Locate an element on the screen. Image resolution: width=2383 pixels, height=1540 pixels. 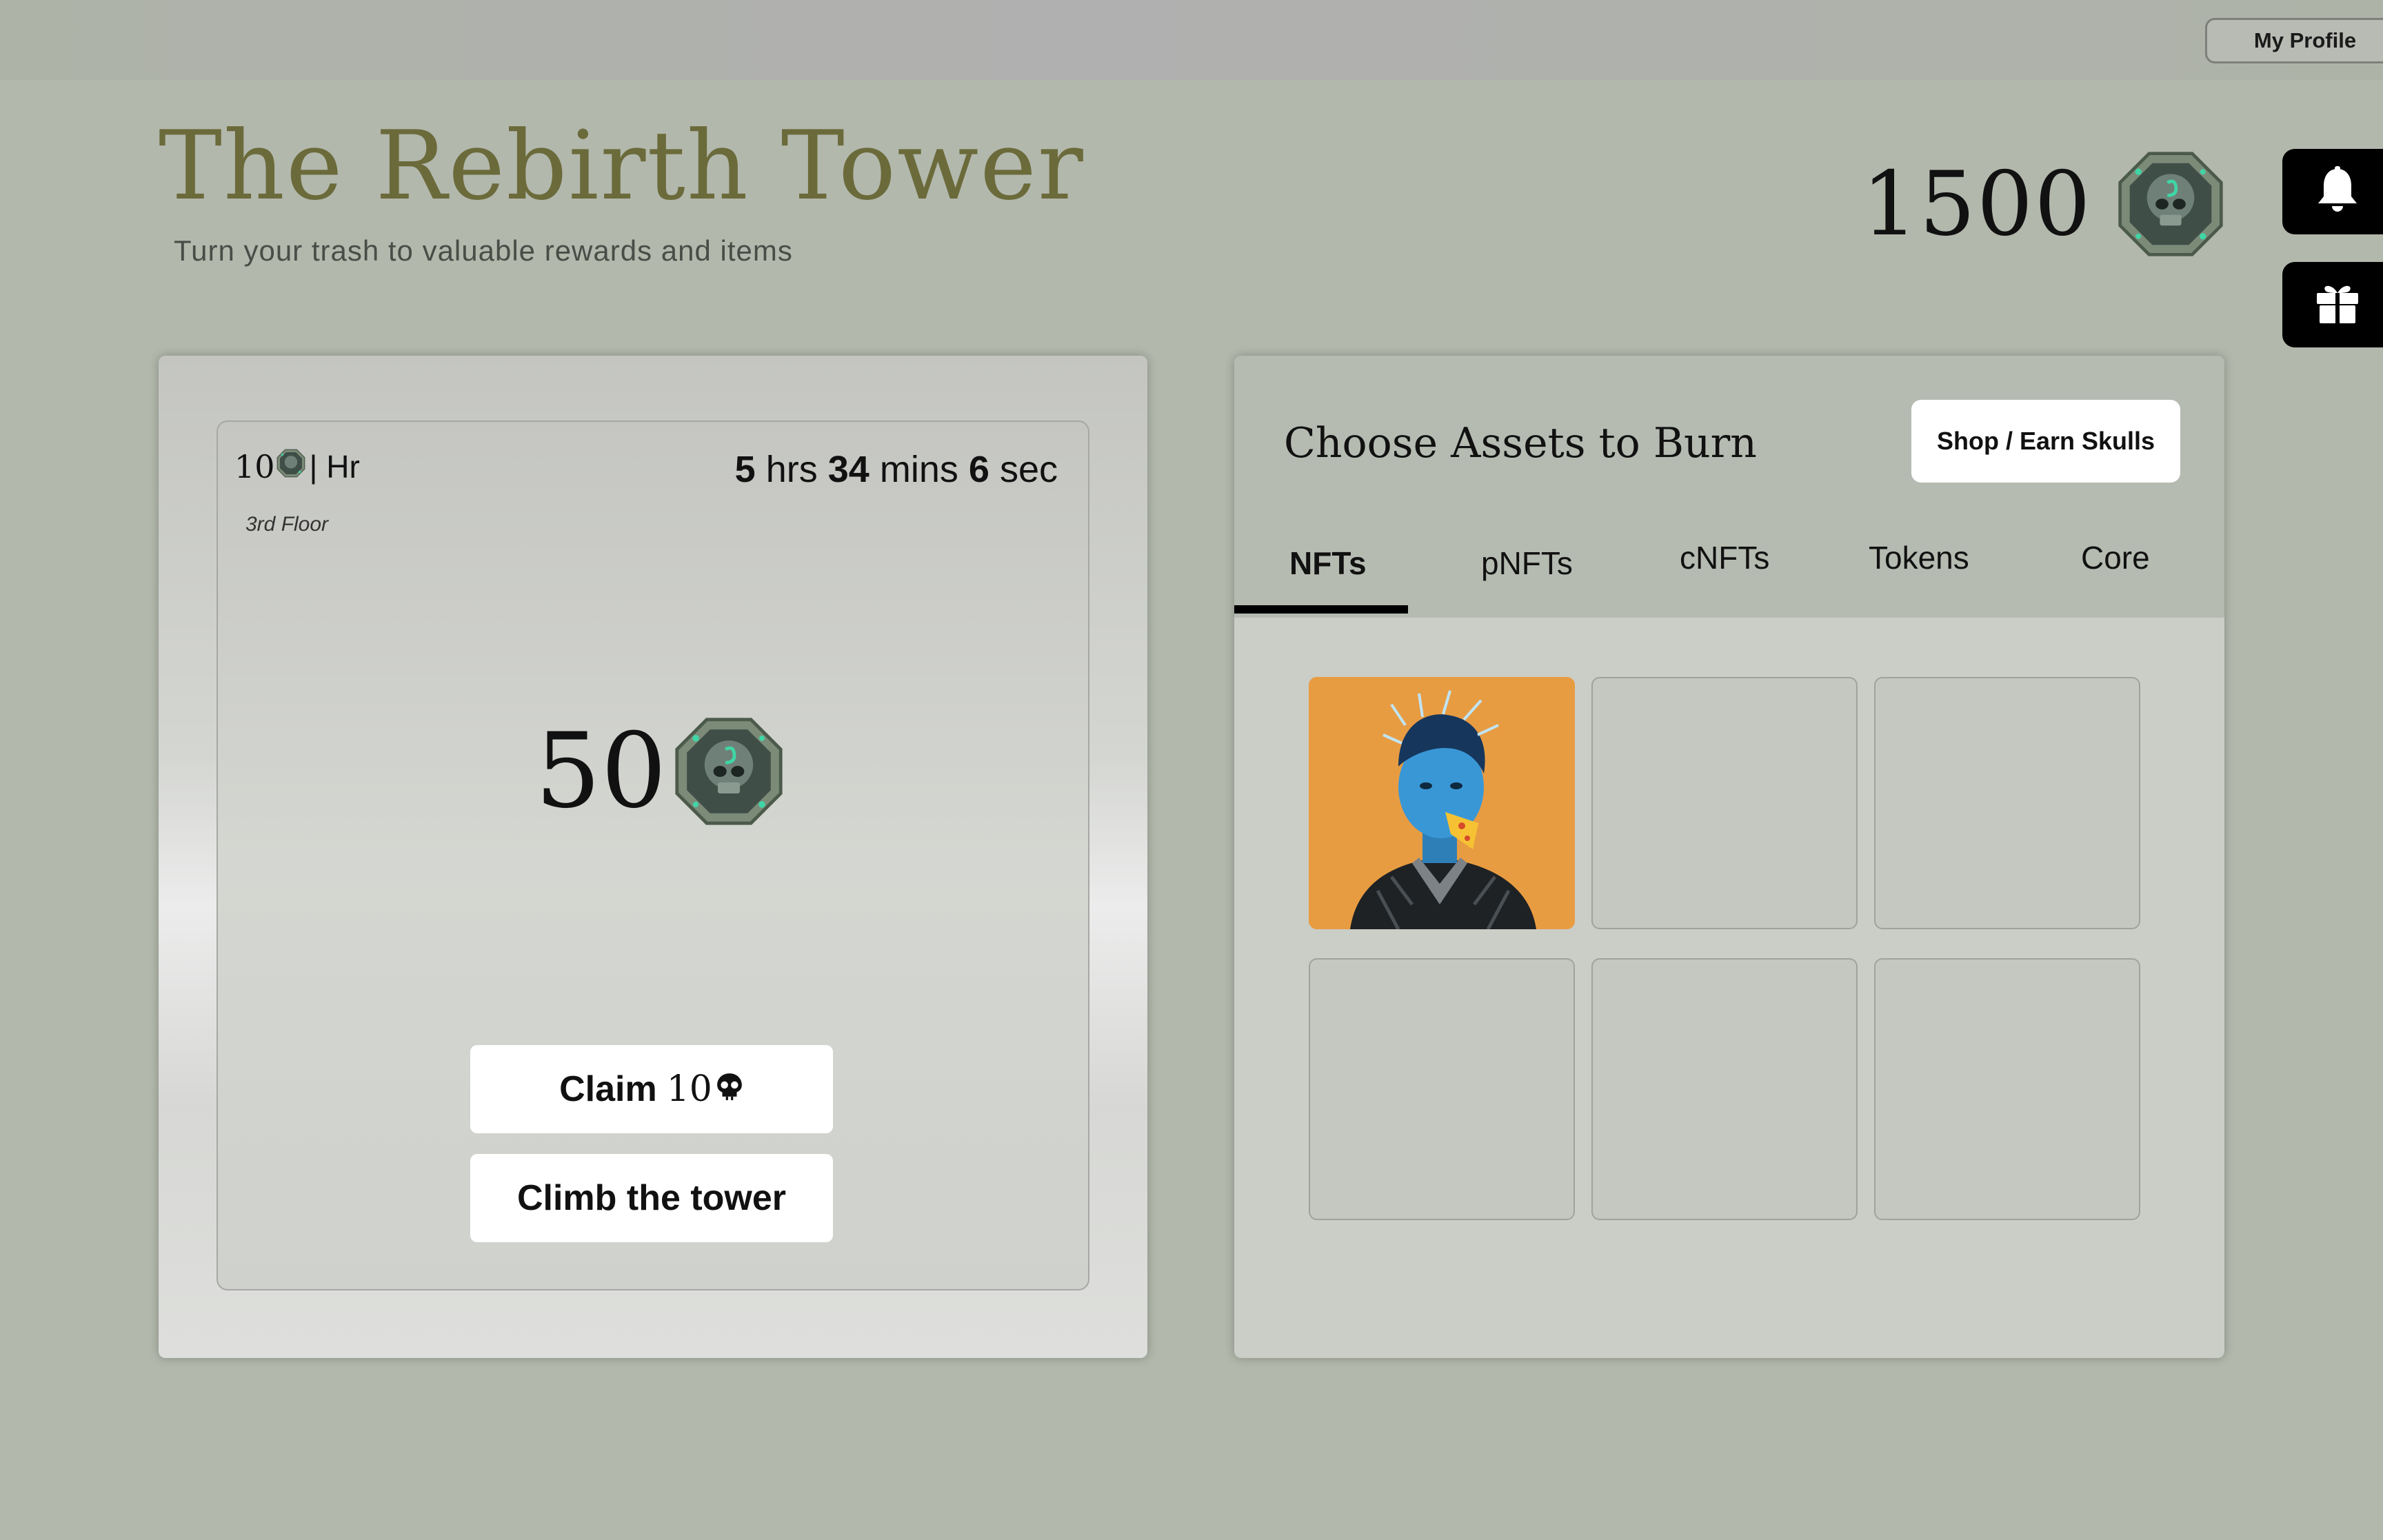
countdown-timer: 5 hrs 34 mins 6 sec is located at coordinates (896, 470).